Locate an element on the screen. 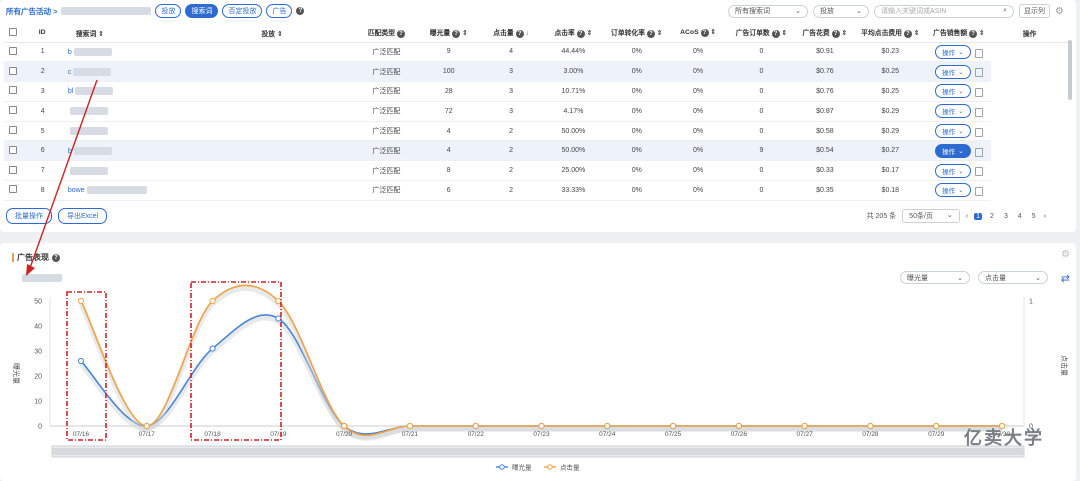 This screenshot has width=1080, height=481. y-tick-label-left: 40 is located at coordinates (38, 327).